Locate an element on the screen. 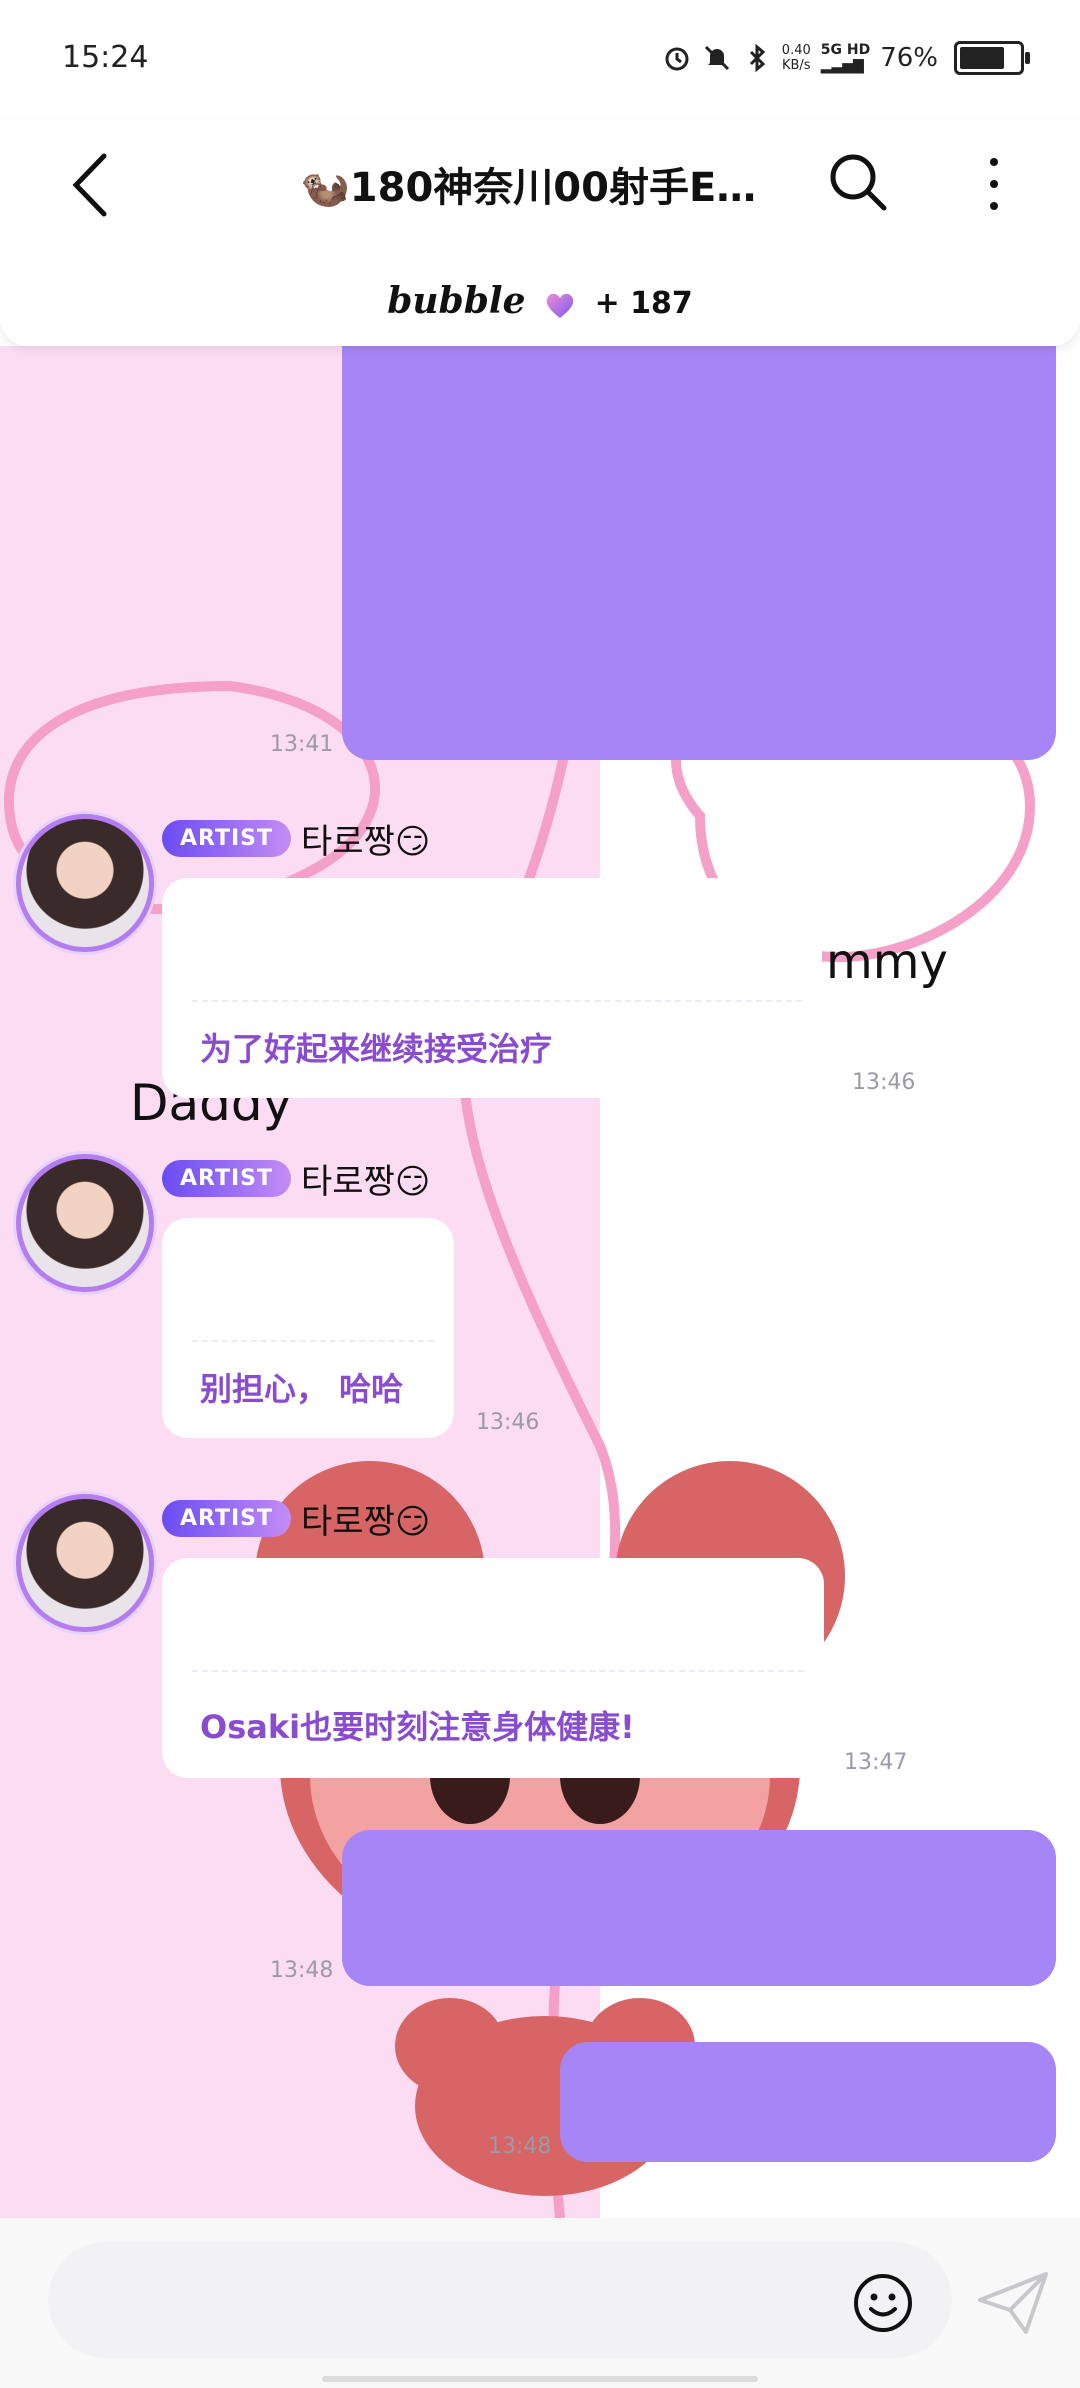  message-timestamp: 13:47 is located at coordinates (876, 1762).